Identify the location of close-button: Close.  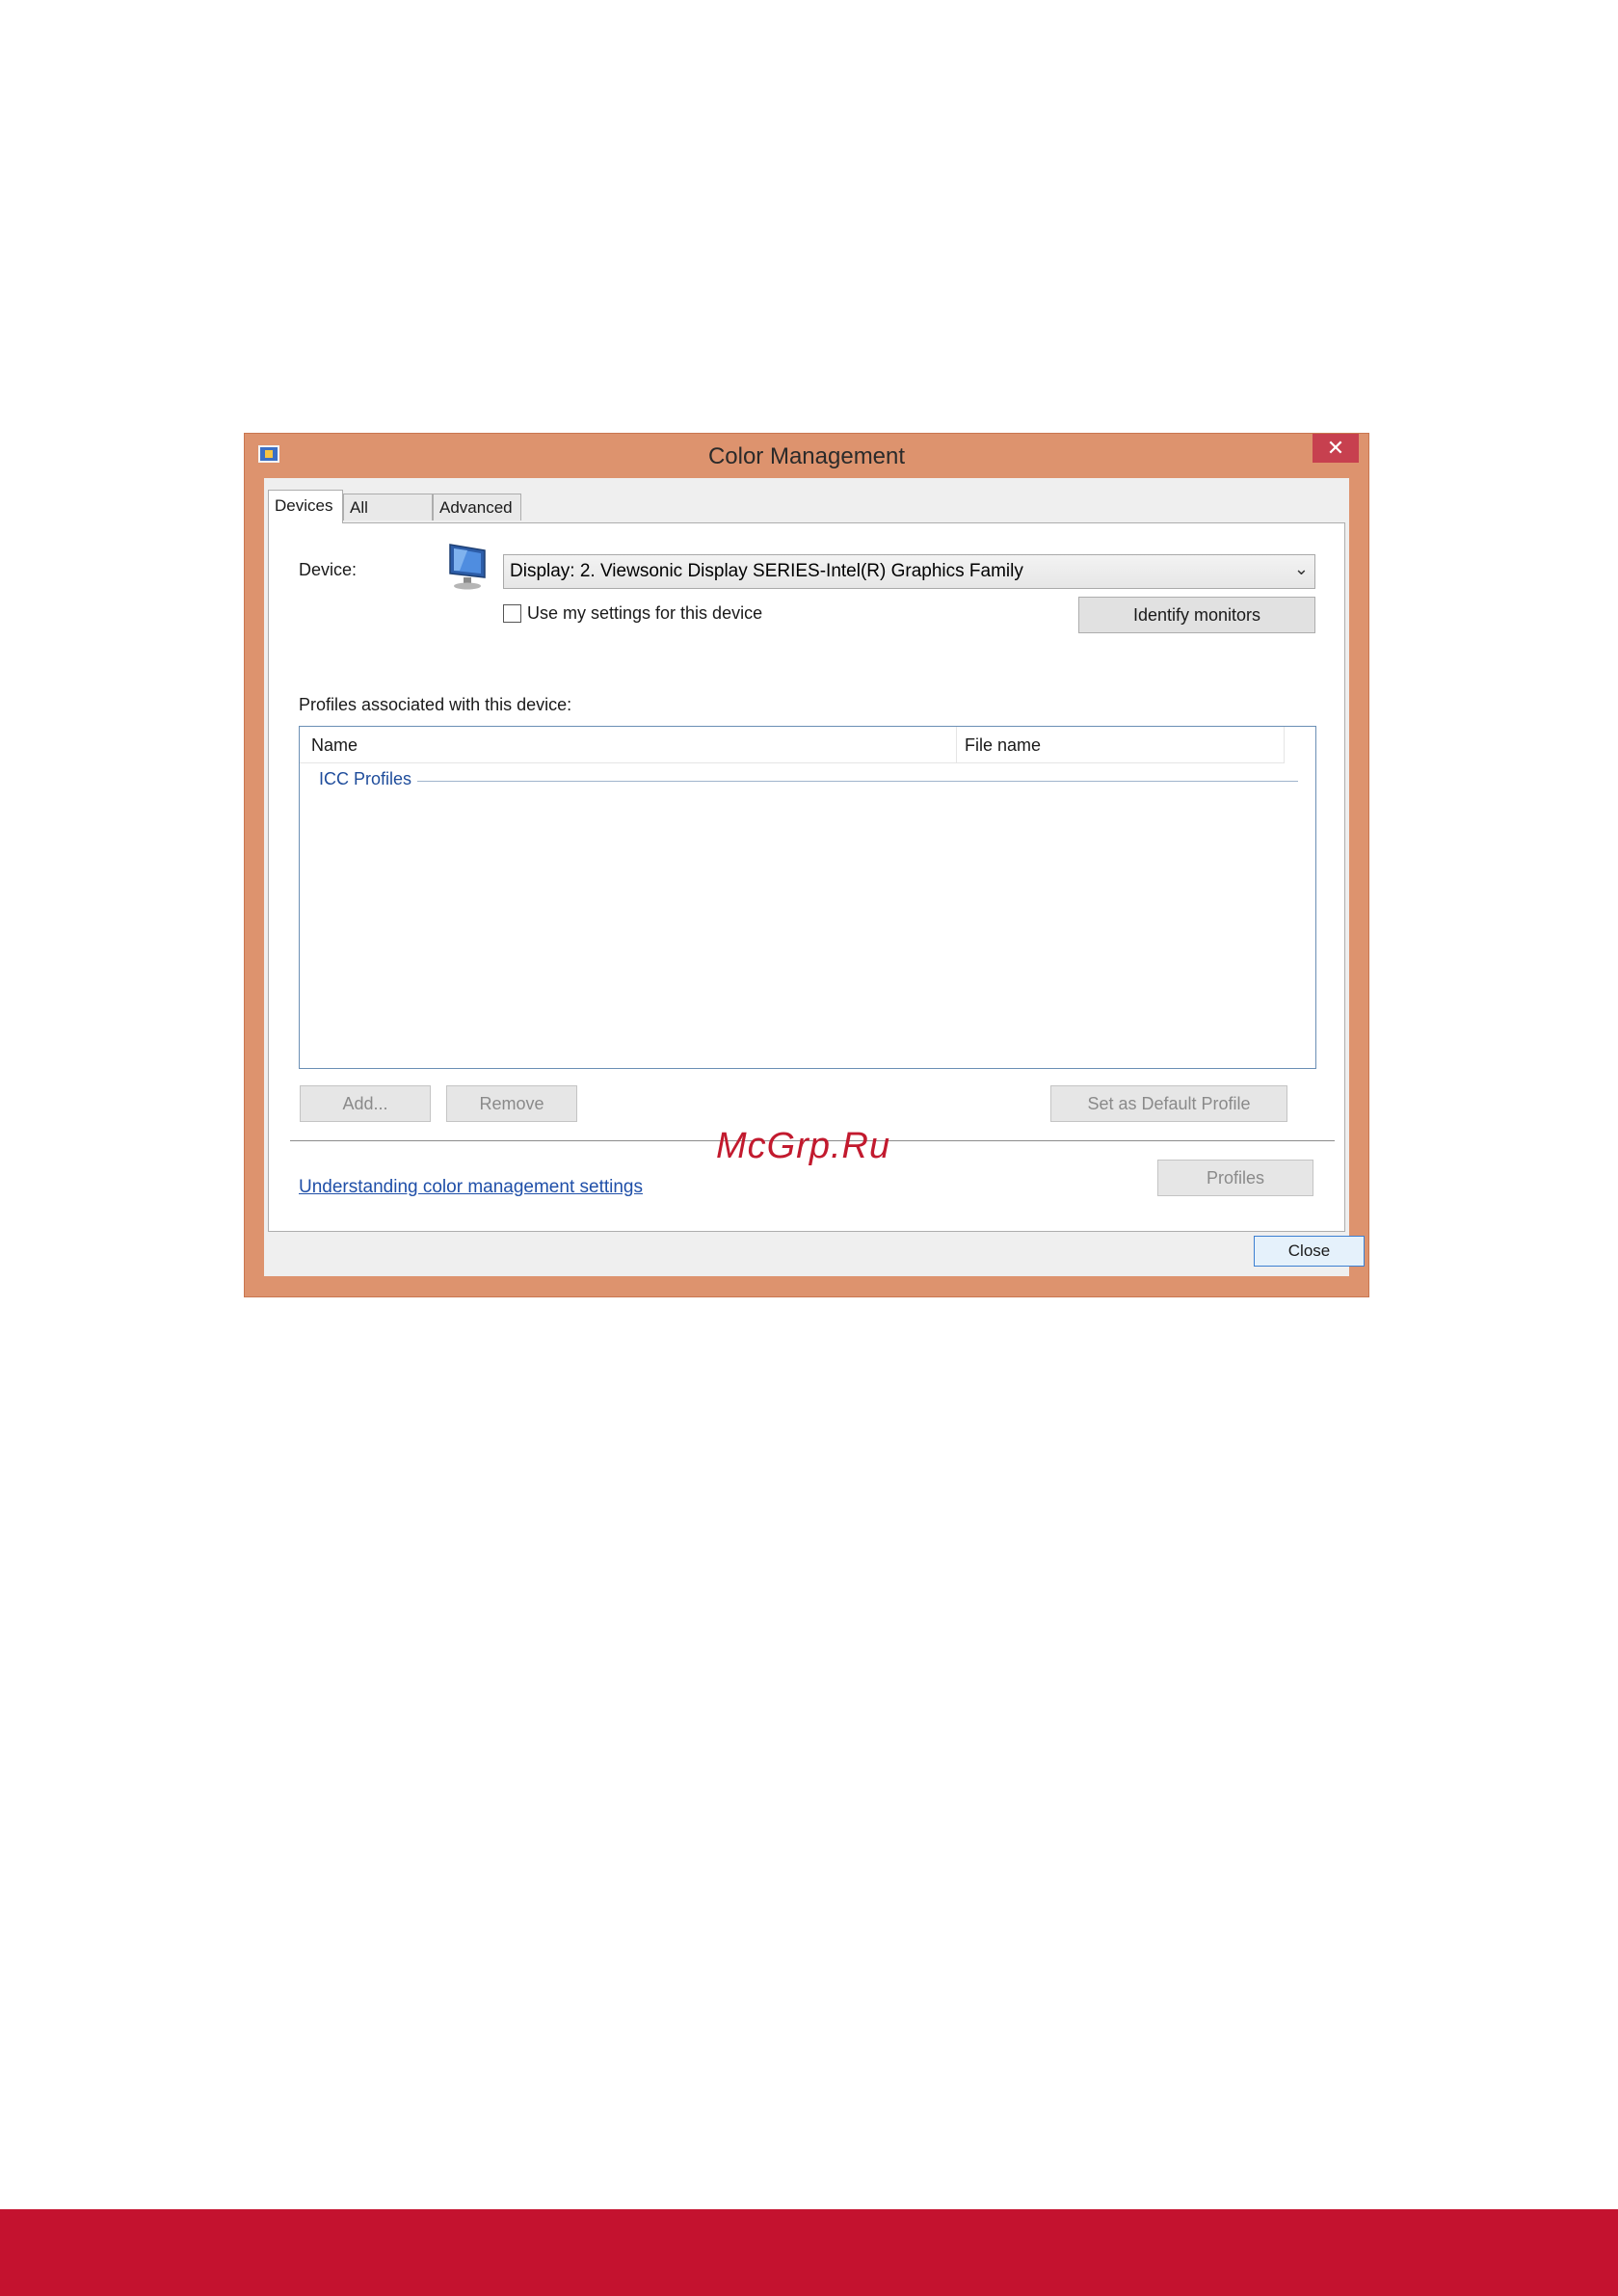
(1309, 1252).